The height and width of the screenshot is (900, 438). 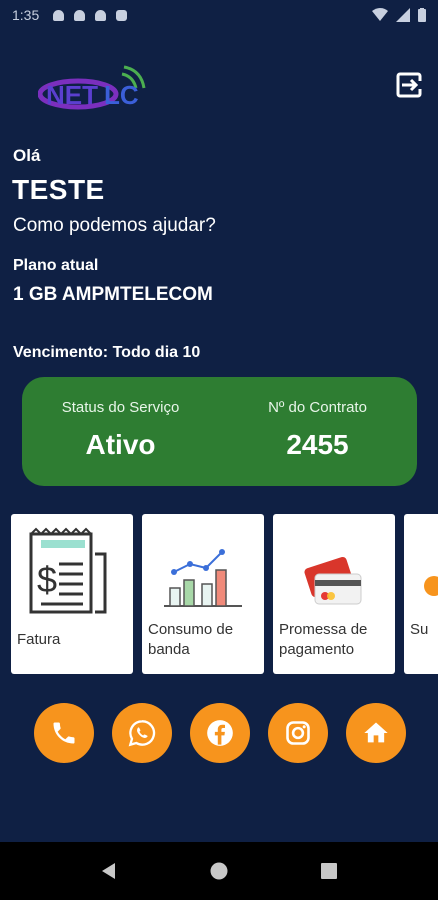 I want to click on tile-promessa-pagamento: Promessa de pagamento, so click(x=334, y=594).